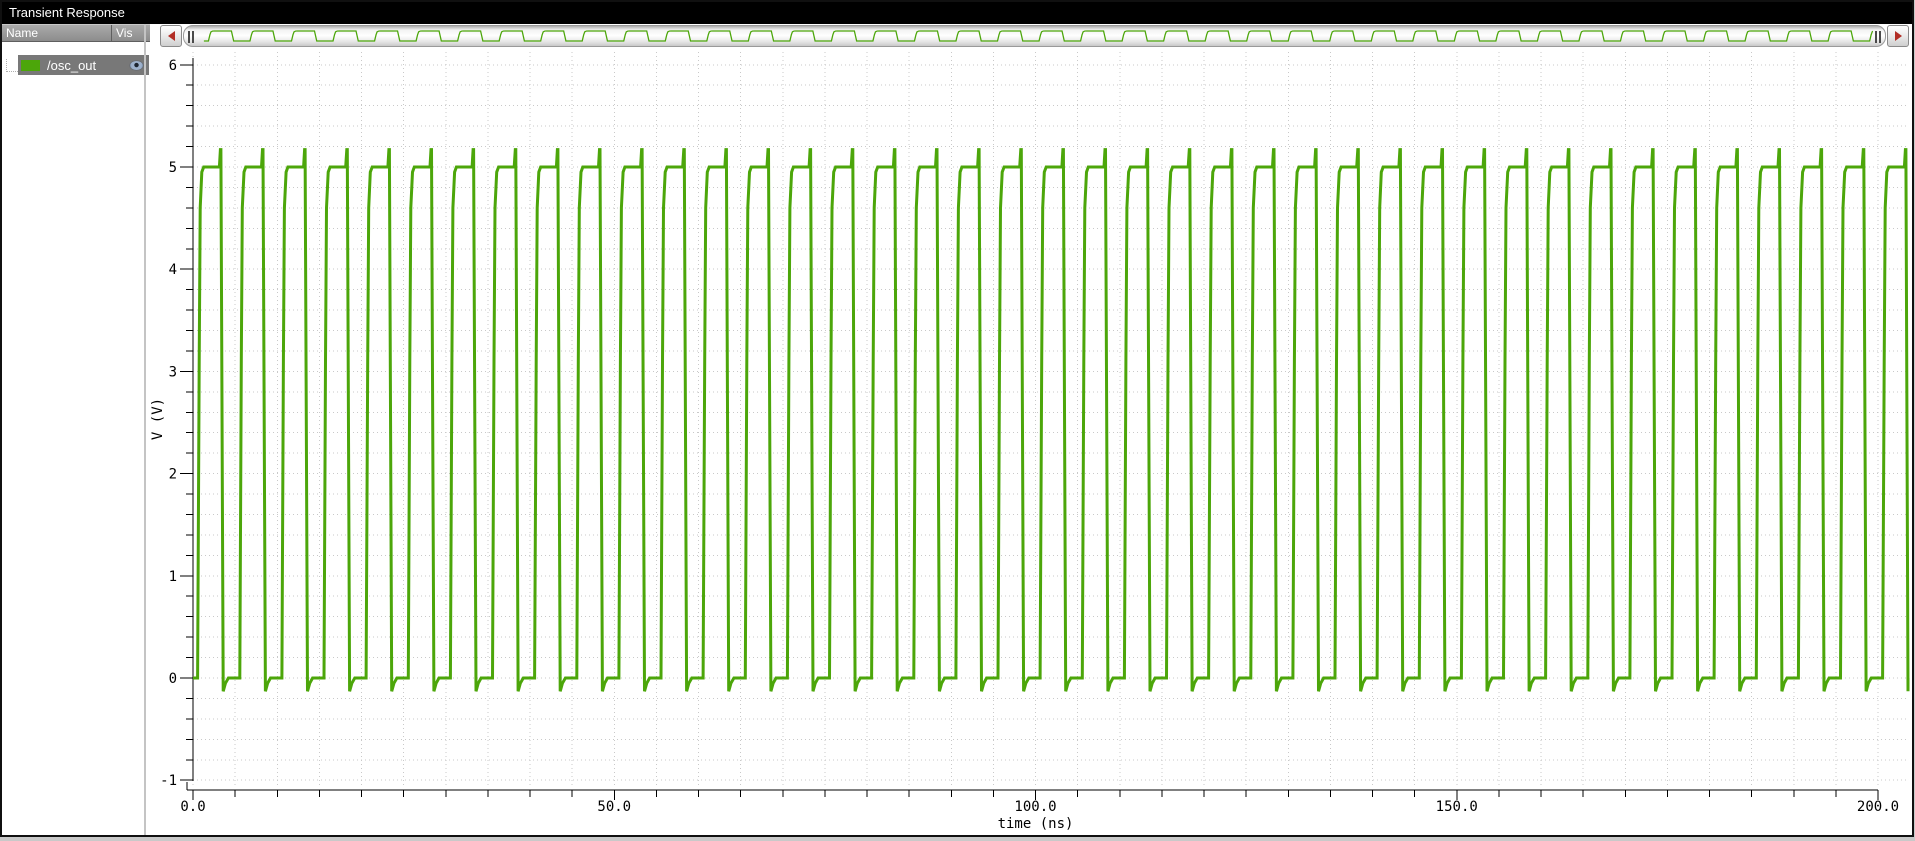 Image resolution: width=1915 pixels, height=841 pixels. I want to click on panel-splitter, so click(145, 429).